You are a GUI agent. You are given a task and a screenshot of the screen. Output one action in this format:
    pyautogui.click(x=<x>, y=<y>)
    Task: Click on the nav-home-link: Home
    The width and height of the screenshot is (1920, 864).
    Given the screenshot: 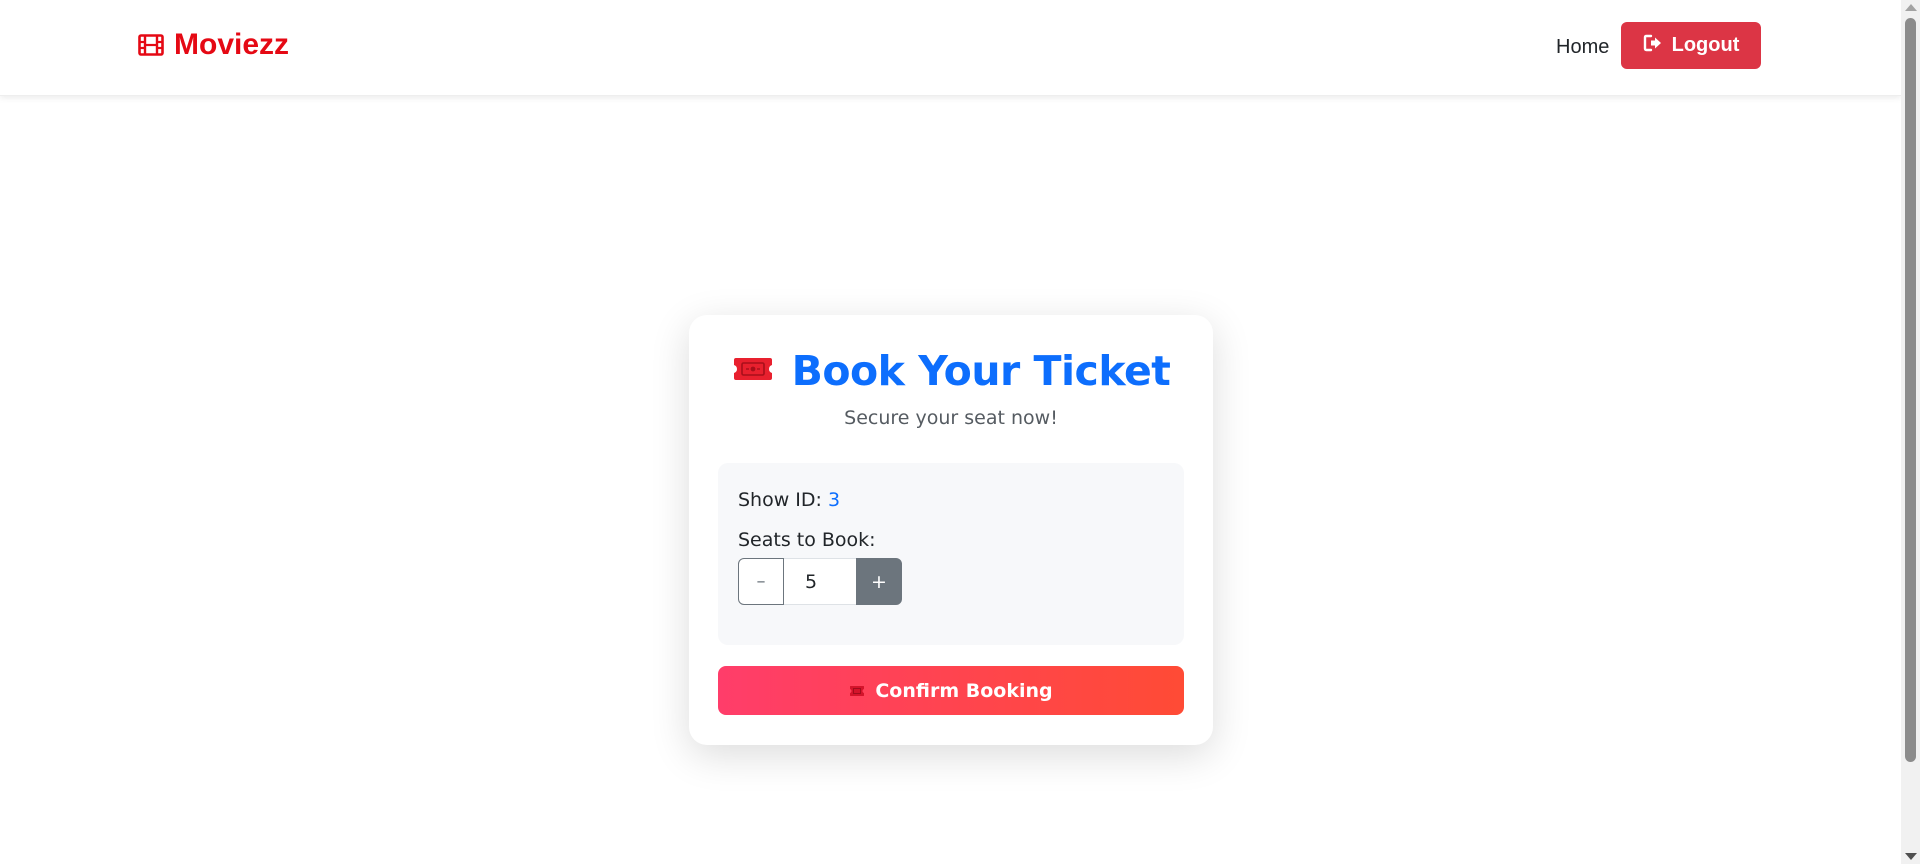 What is the action you would take?
    pyautogui.click(x=1582, y=47)
    